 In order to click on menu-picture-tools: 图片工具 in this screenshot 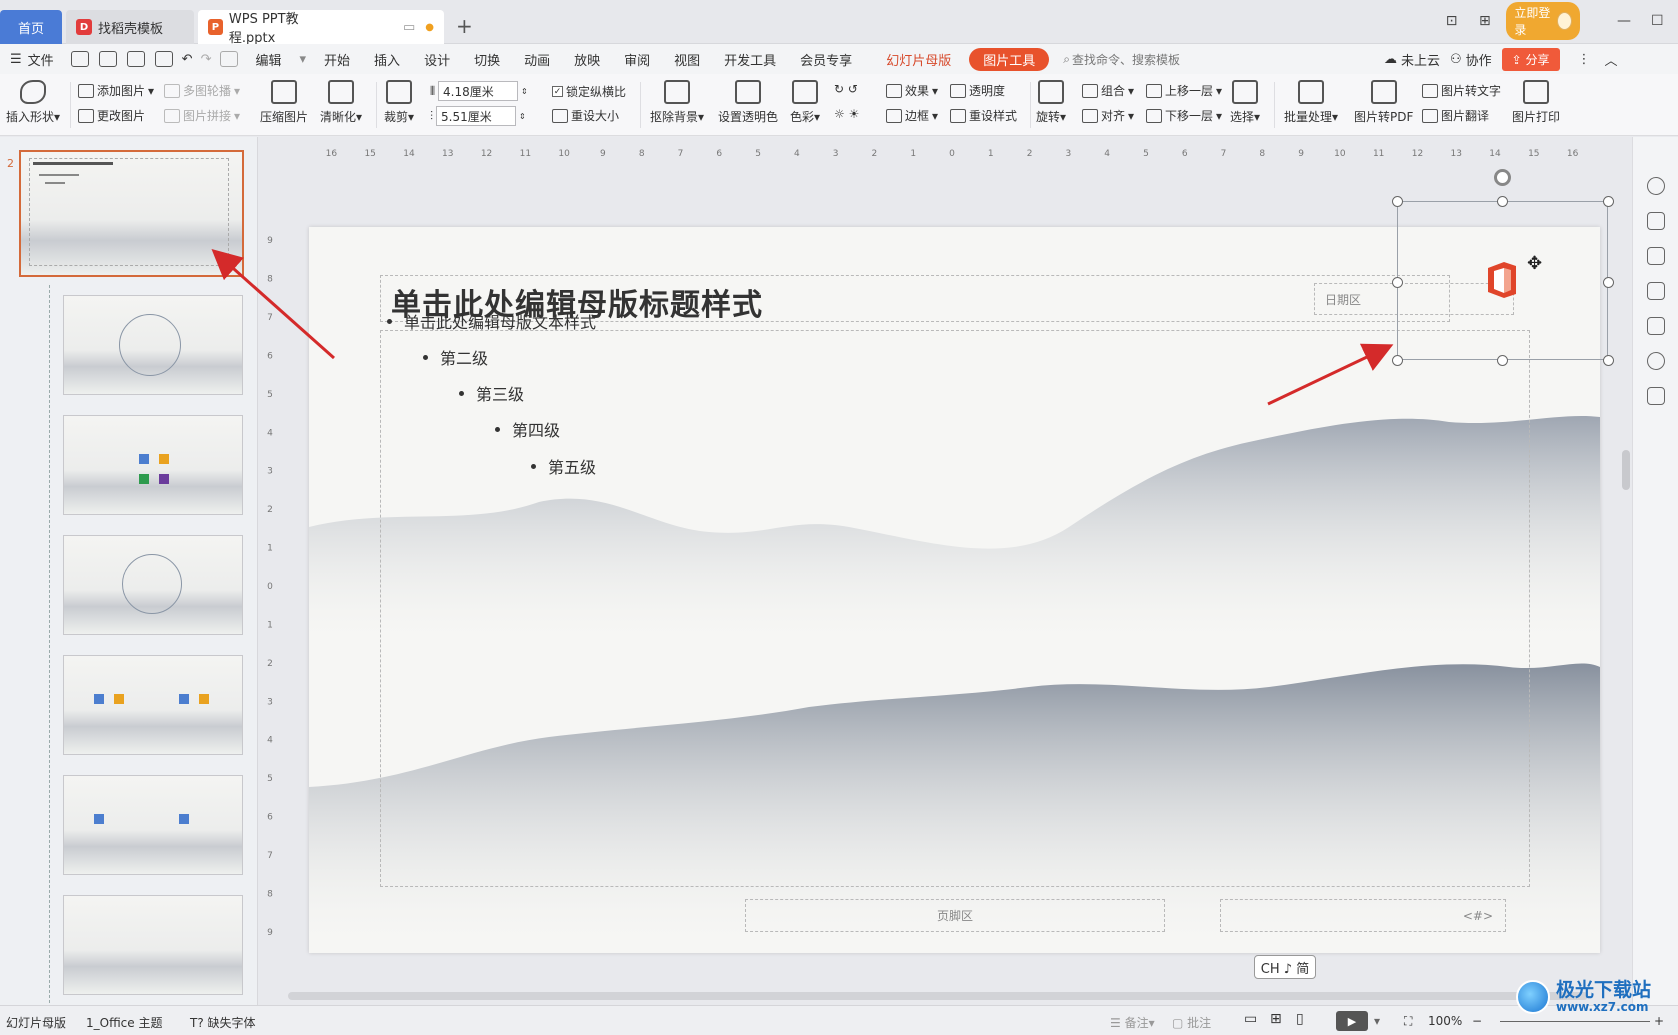, I will do `click(1009, 59)`.